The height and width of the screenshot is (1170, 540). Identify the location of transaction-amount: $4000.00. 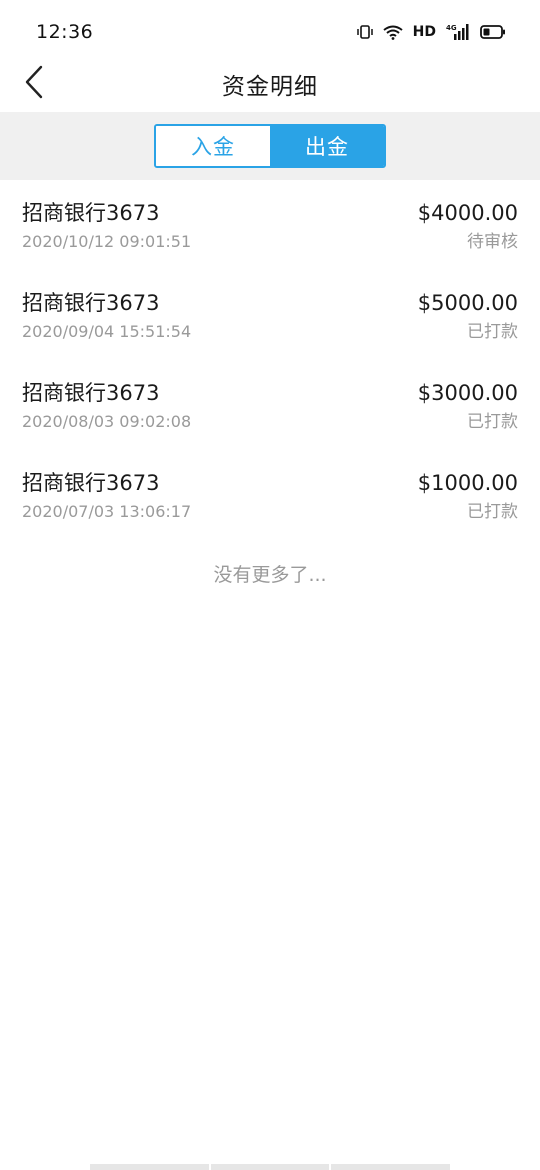
(467, 213).